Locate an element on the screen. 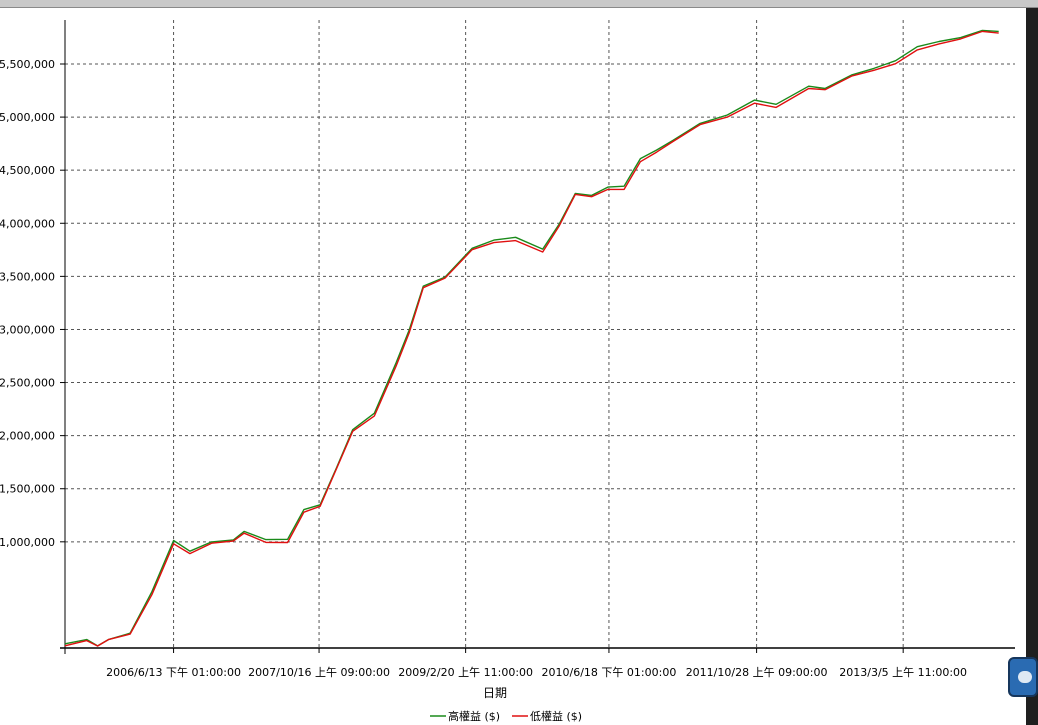 This screenshot has width=1038, height=725. x-axis-label: 日期 is located at coordinates (495, 693).